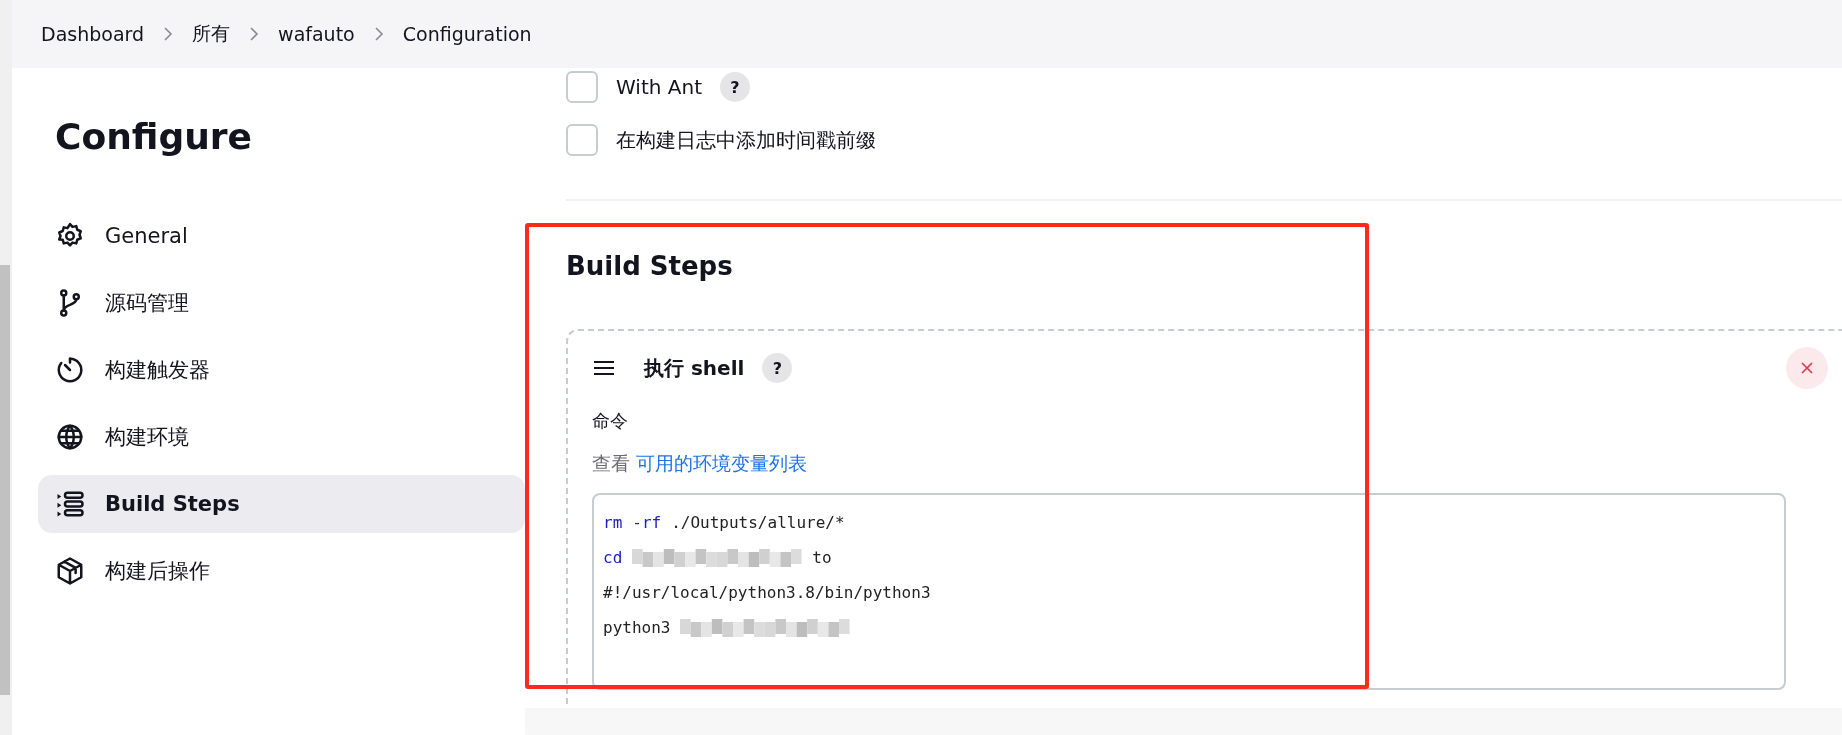 The height and width of the screenshot is (735, 1842). I want to click on hint-text: 查看, so click(611, 463).